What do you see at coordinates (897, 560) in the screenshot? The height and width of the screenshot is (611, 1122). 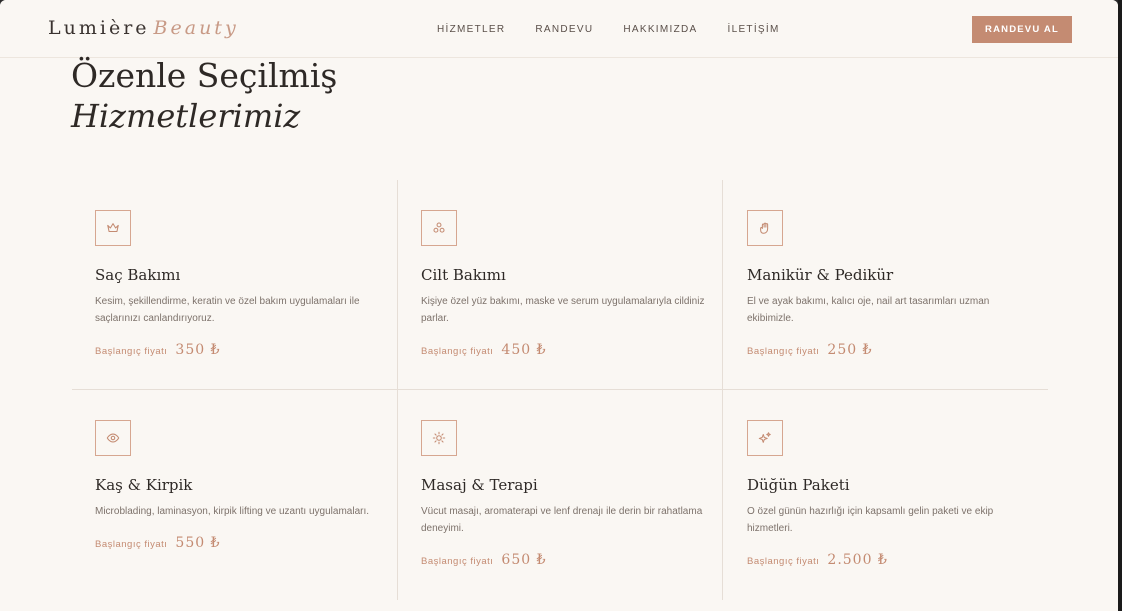 I see `service-price: Başlangıç fiyatı 2.500 ₺` at bounding box center [897, 560].